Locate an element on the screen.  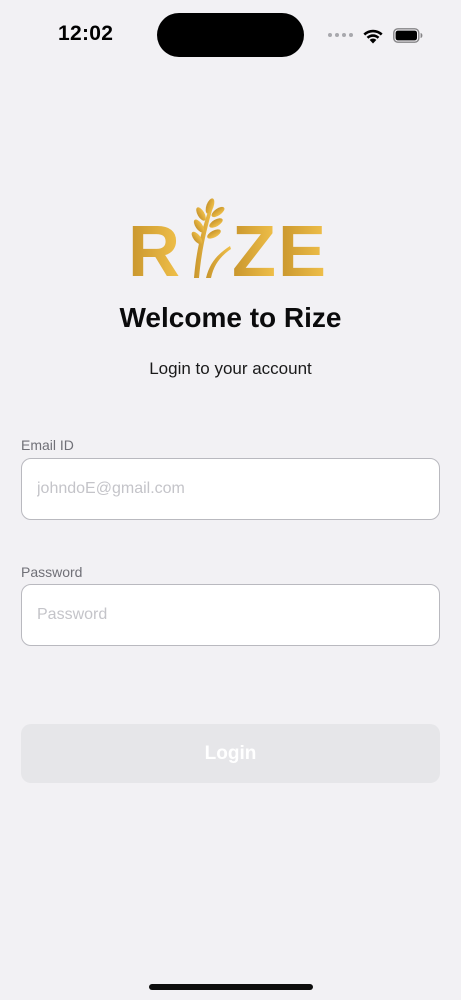
email-label: Email ID is located at coordinates (47, 445).